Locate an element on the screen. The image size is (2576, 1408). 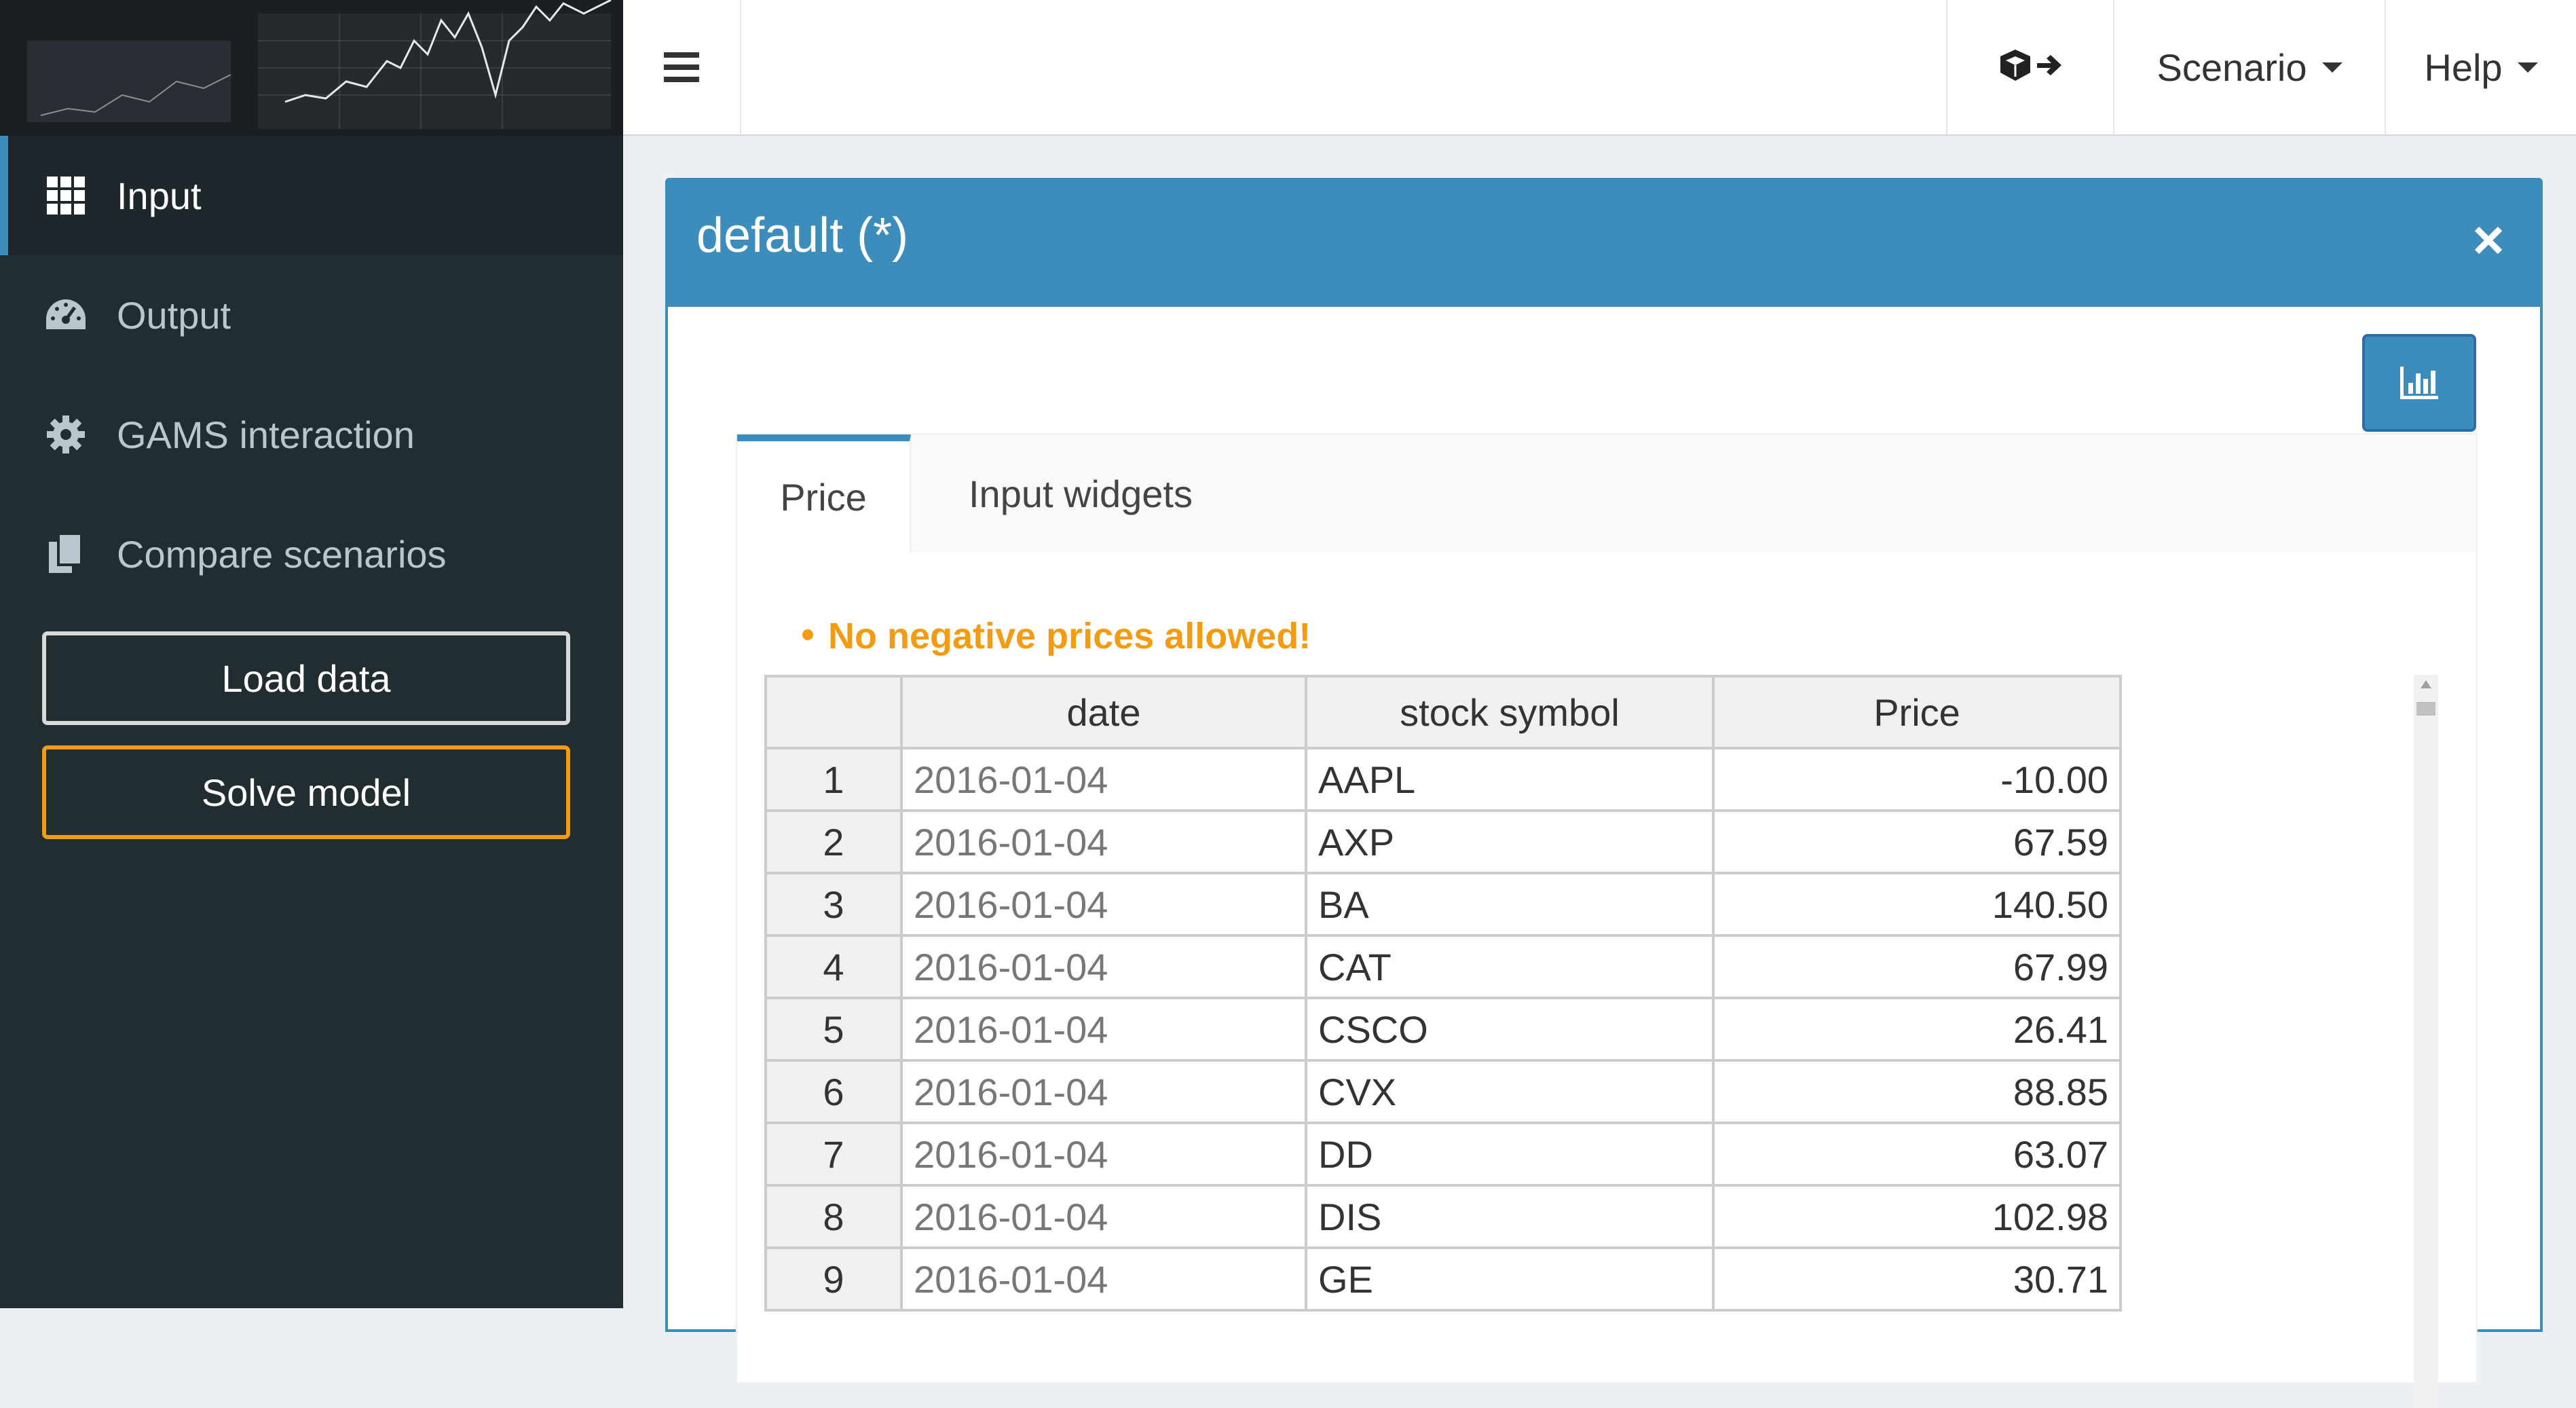
symbol-cell: GE is located at coordinates (1510, 1279).